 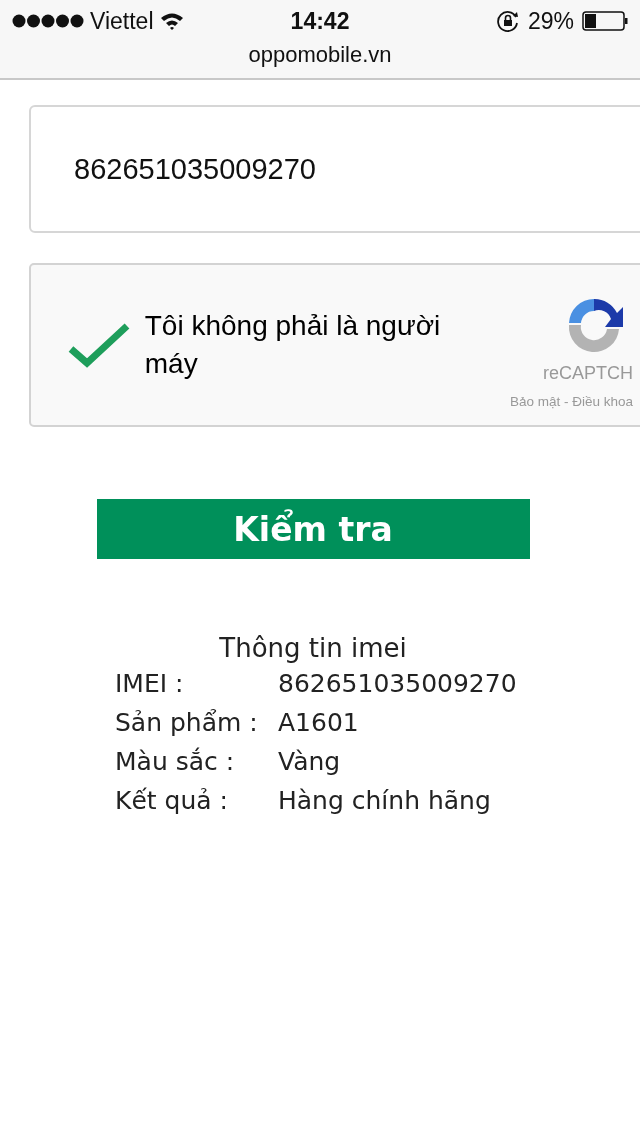 I want to click on info-label: Kết quả :, so click(x=171, y=800).